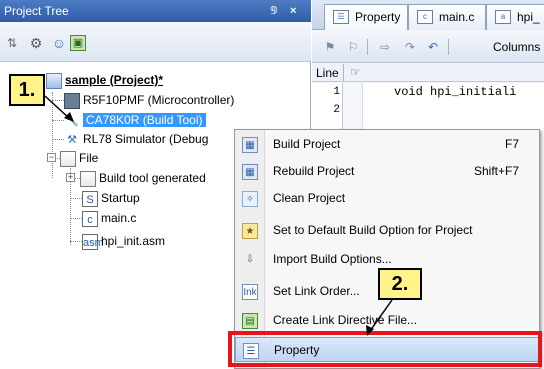 The width and height of the screenshot is (544, 369). What do you see at coordinates (293, 11) in the screenshot?
I see `close-icon: ×` at bounding box center [293, 11].